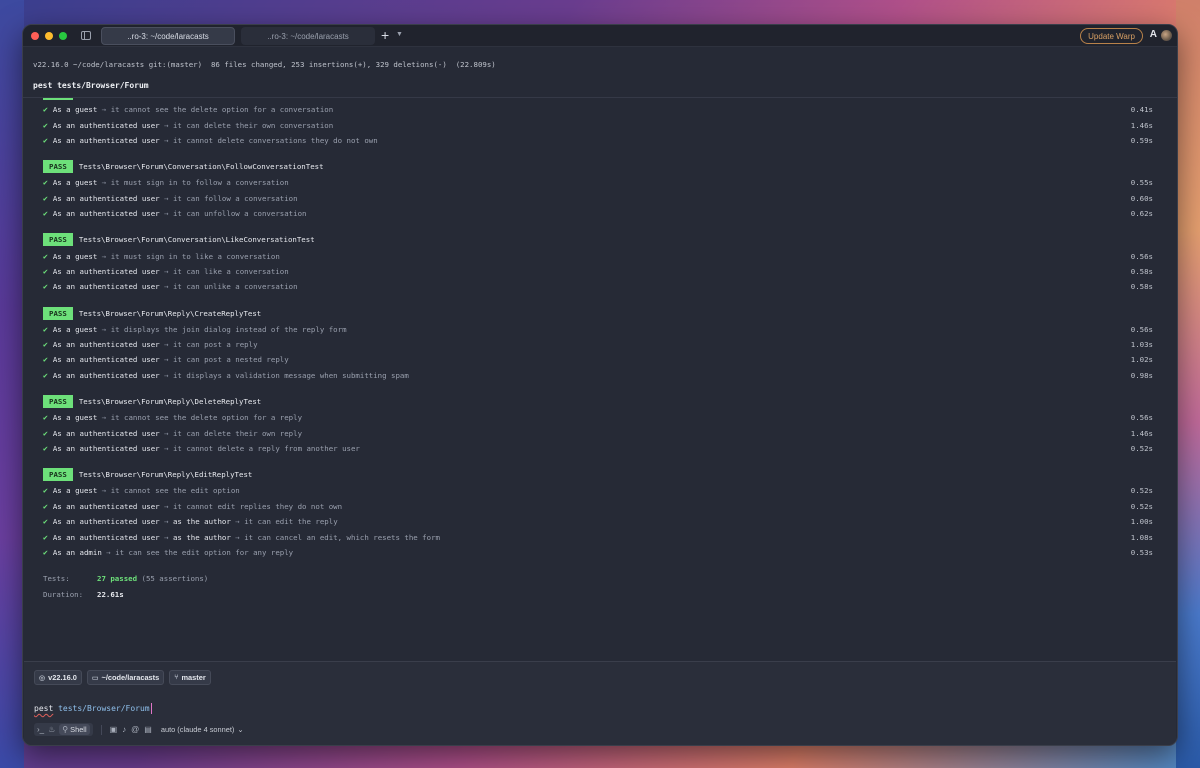  What do you see at coordinates (104, 708) in the screenshot?
I see `prompt-argument: tests/Browser/Forum` at bounding box center [104, 708].